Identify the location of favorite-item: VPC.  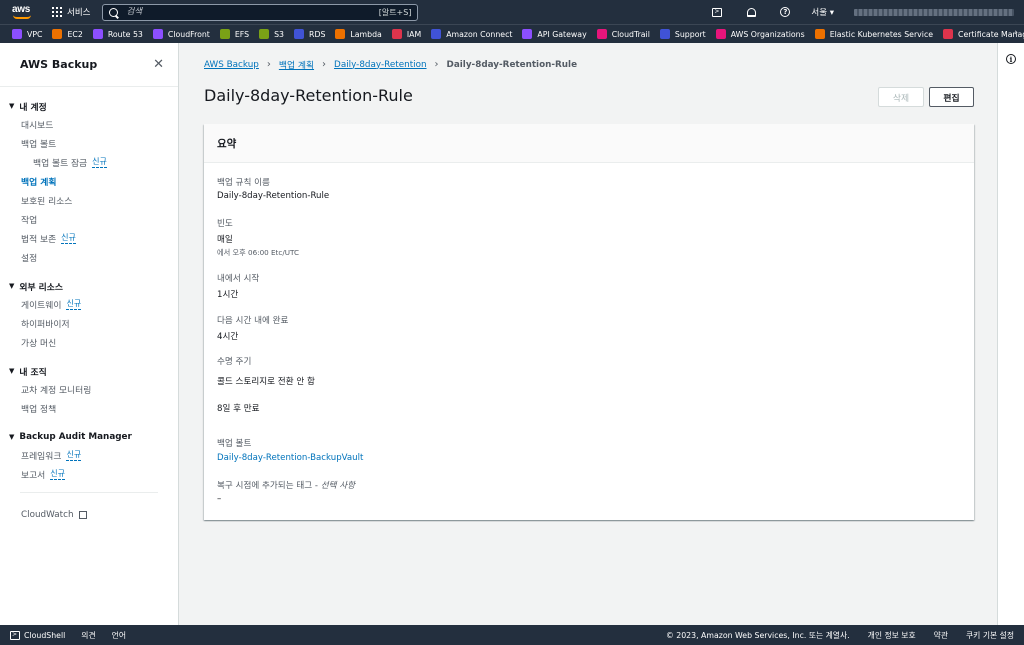
(27, 34).